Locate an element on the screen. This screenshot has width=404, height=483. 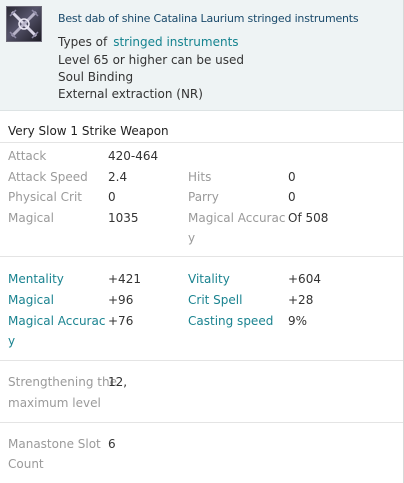
enchant-max-value: 12, is located at coordinates (118, 382).